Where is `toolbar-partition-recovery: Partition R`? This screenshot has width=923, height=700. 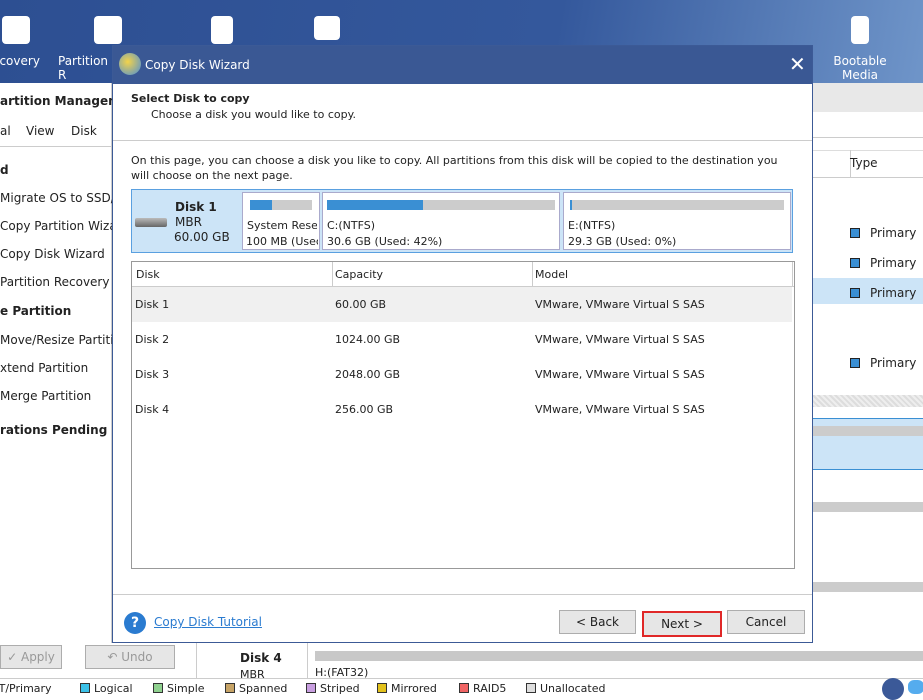
toolbar-partition-recovery: Partition R is located at coordinates (90, 49).